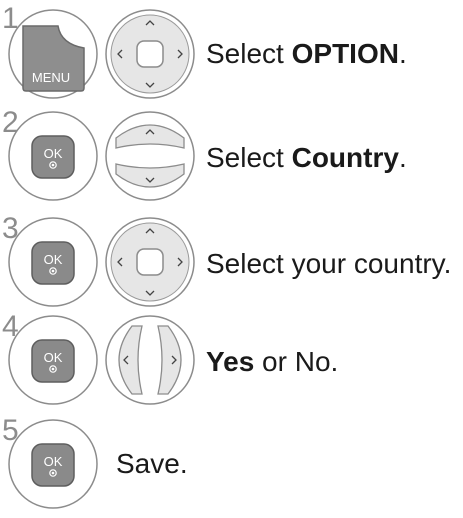 This screenshot has width=463, height=518. What do you see at coordinates (53, 54) in the screenshot?
I see `menu-button-icon: MENU` at bounding box center [53, 54].